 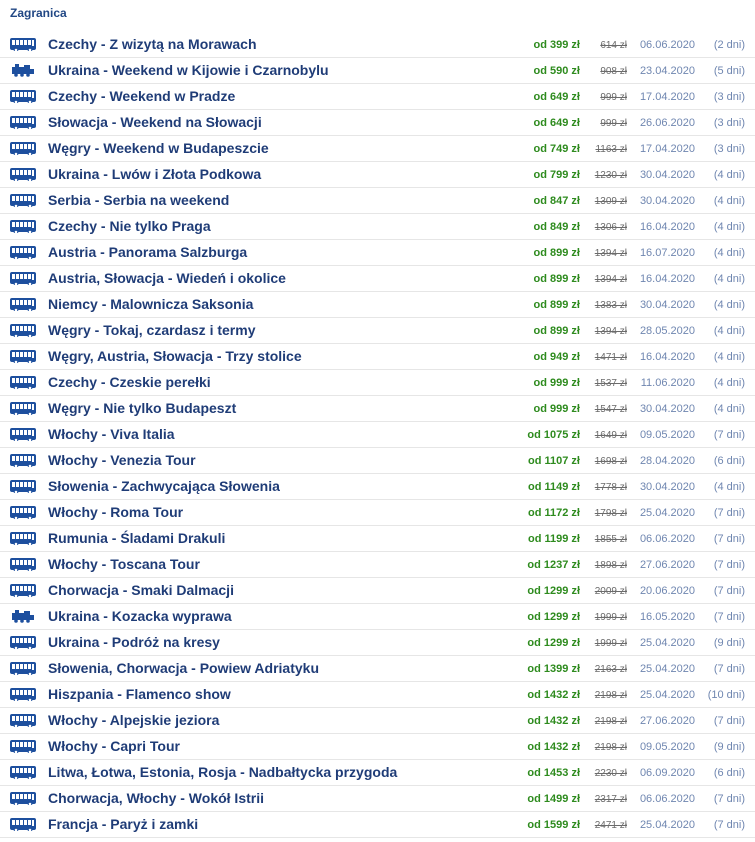 I want to click on offer-price: od 847 zł, so click(x=556, y=201).